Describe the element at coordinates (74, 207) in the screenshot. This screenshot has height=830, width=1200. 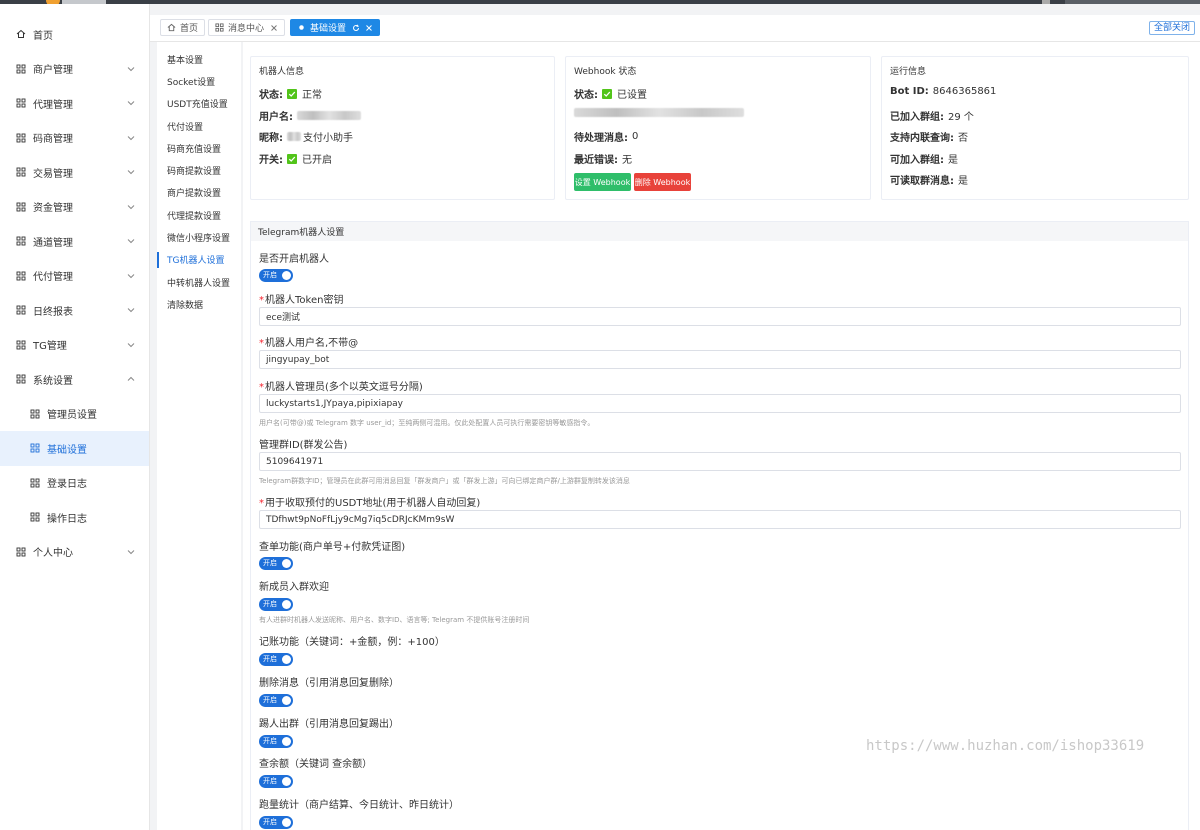
I see `sidebar-item: 资金管理` at that location.